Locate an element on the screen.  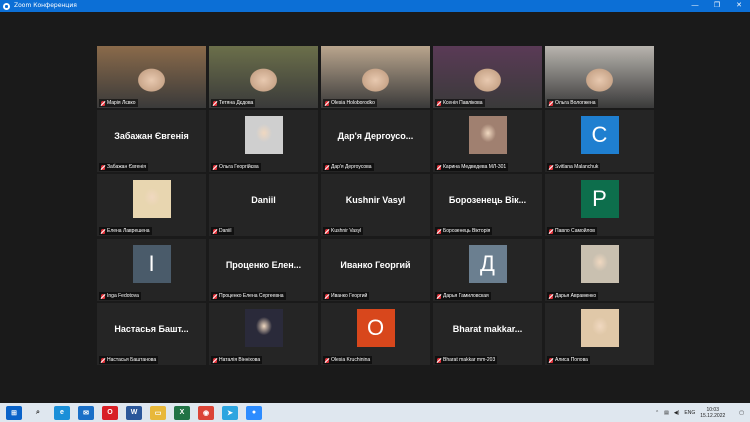
participant-name-label: Тетяна Дєдова is located at coordinates (233, 103).